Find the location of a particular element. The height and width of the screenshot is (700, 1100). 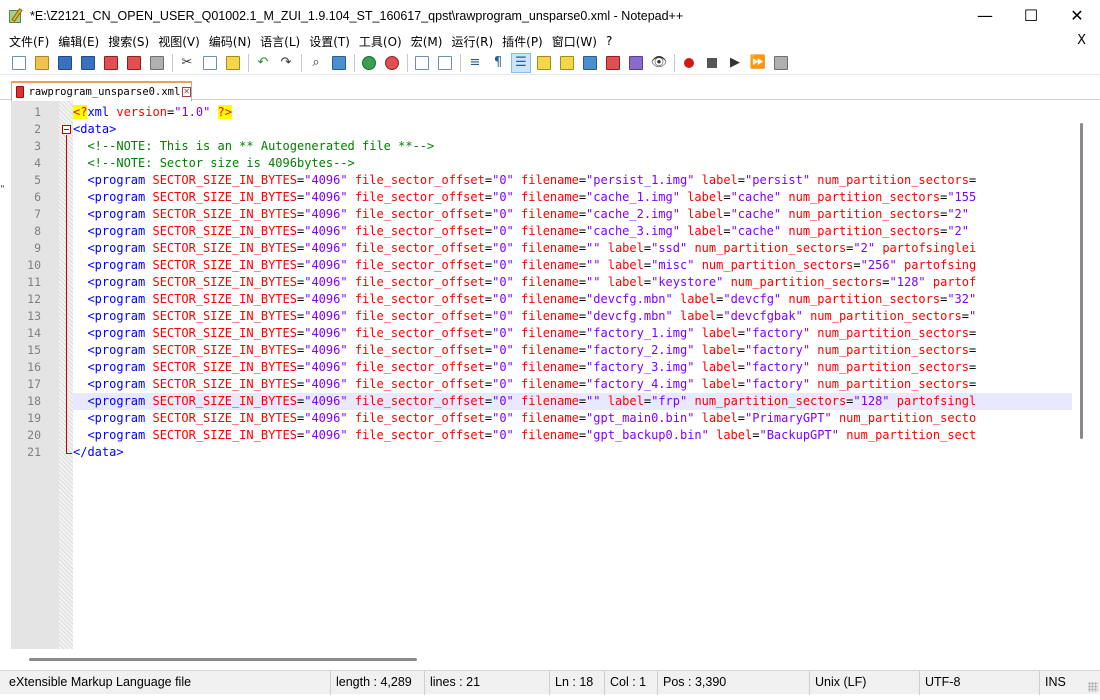

menu-edit: 编辑(E) is located at coordinates (78, 41).